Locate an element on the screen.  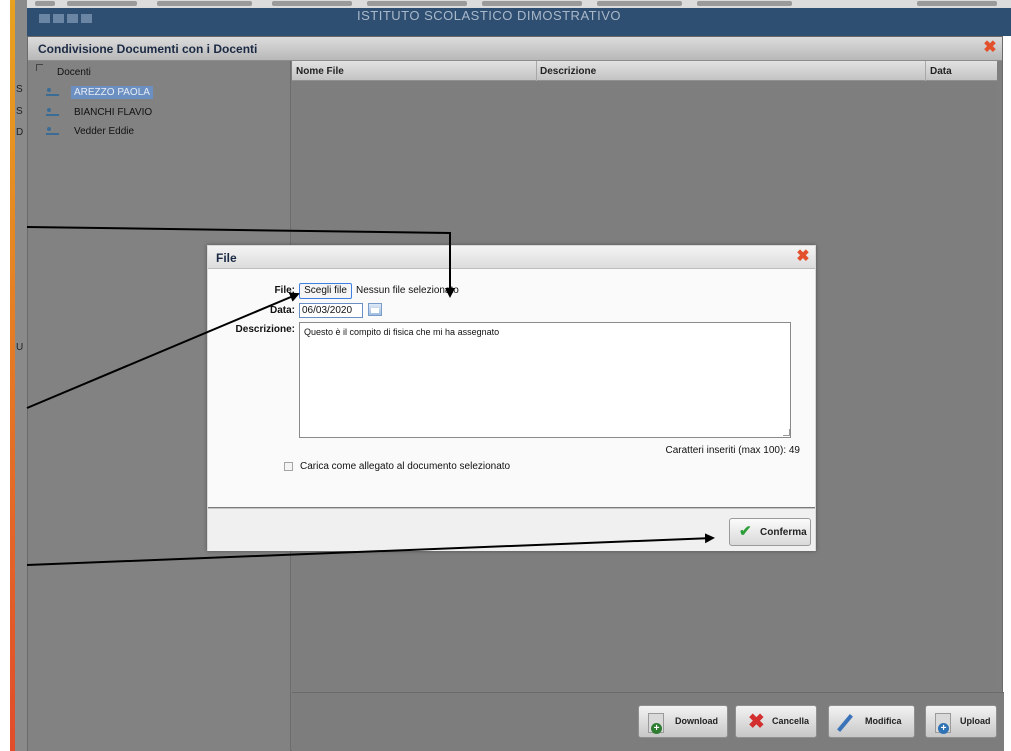
upload-button: + Upload is located at coordinates (961, 721).